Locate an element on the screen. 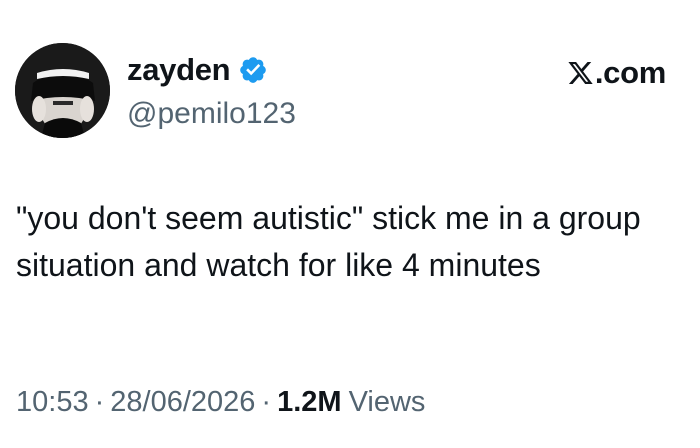 This screenshot has width=700, height=448. tweet-meta: 10:53 · 28/06/2026 · 1.2M Views is located at coordinates (220, 402).